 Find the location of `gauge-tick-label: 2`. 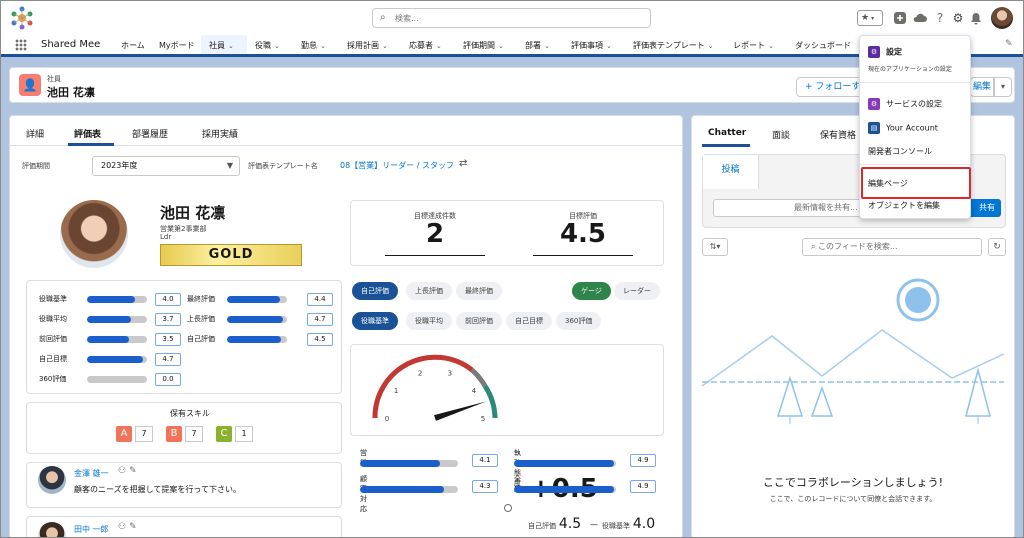

gauge-tick-label: 2 is located at coordinates (420, 373).